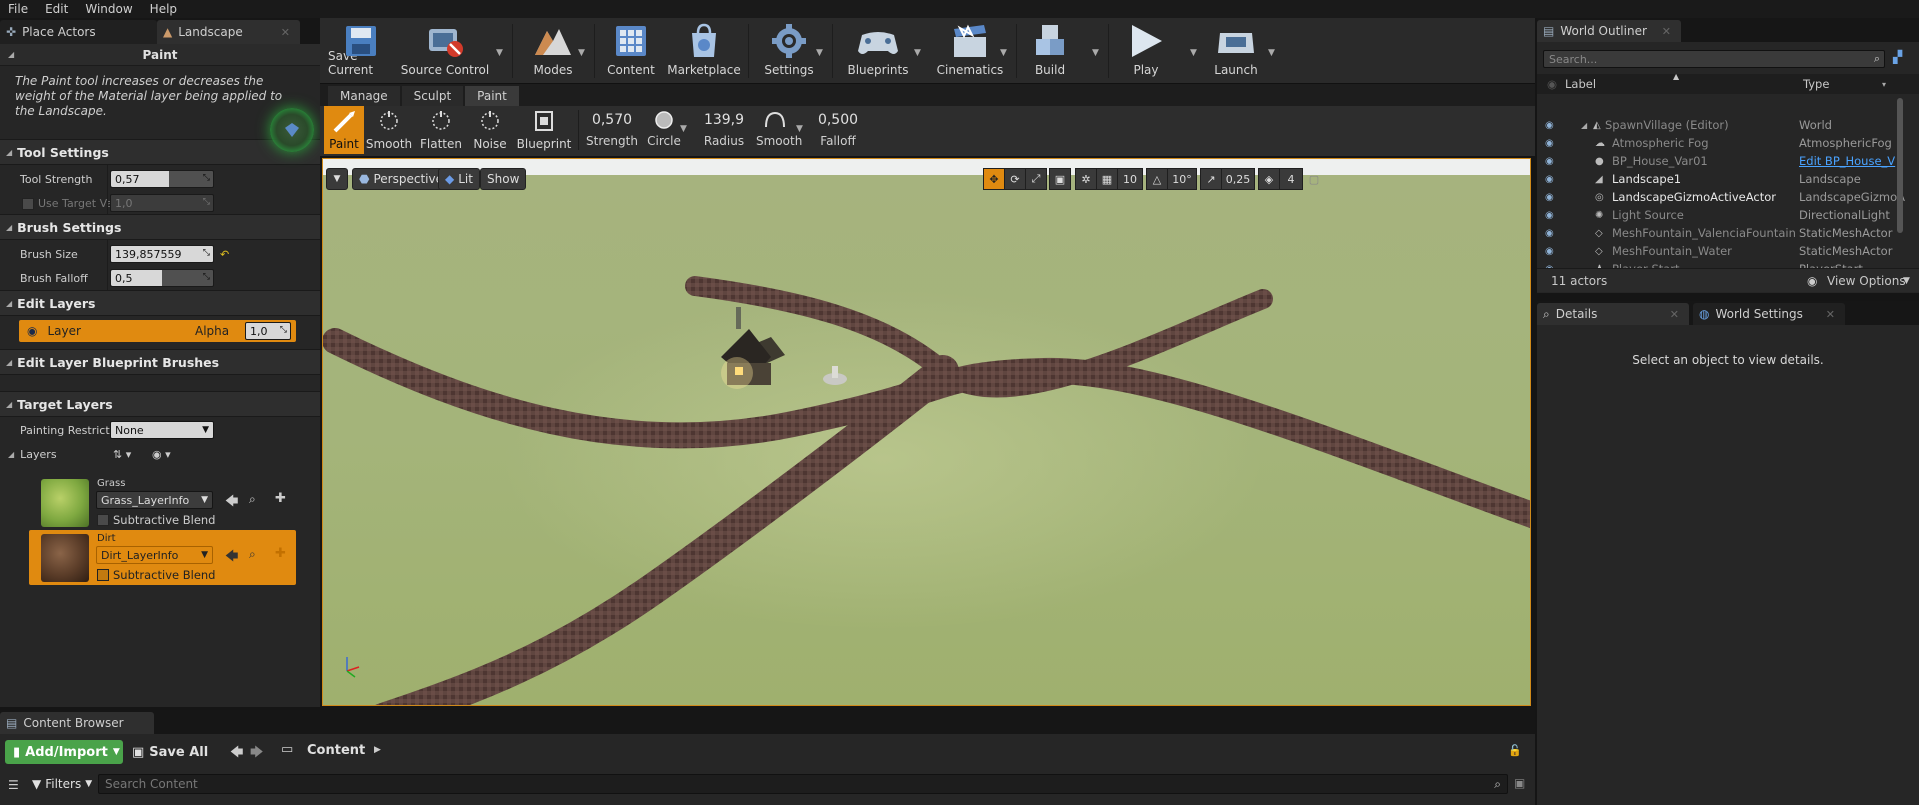 Image resolution: width=1919 pixels, height=805 pixels. Describe the element at coordinates (228, 32) in the screenshot. I see `tab-landscape: ▲ Landscape ✕` at that location.